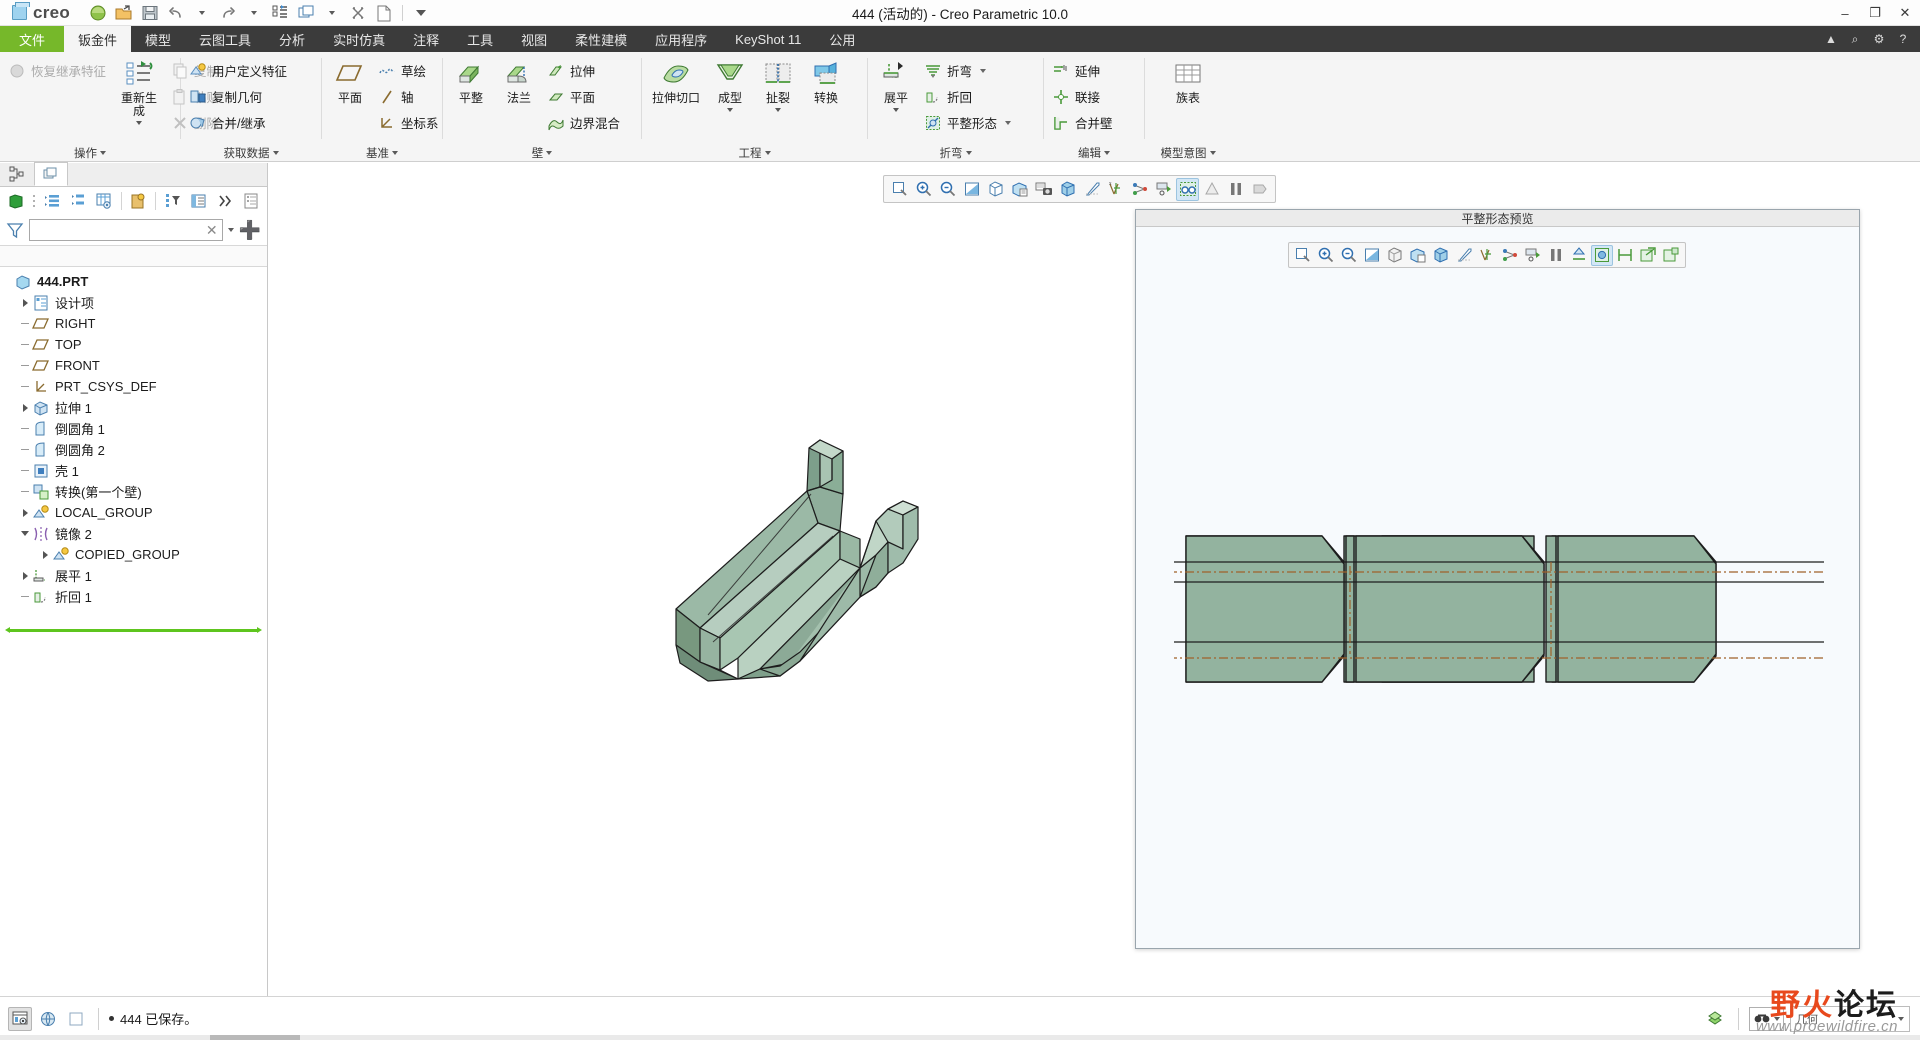  Describe the element at coordinates (1259, 189) in the screenshot. I see `stop-icon` at that location.